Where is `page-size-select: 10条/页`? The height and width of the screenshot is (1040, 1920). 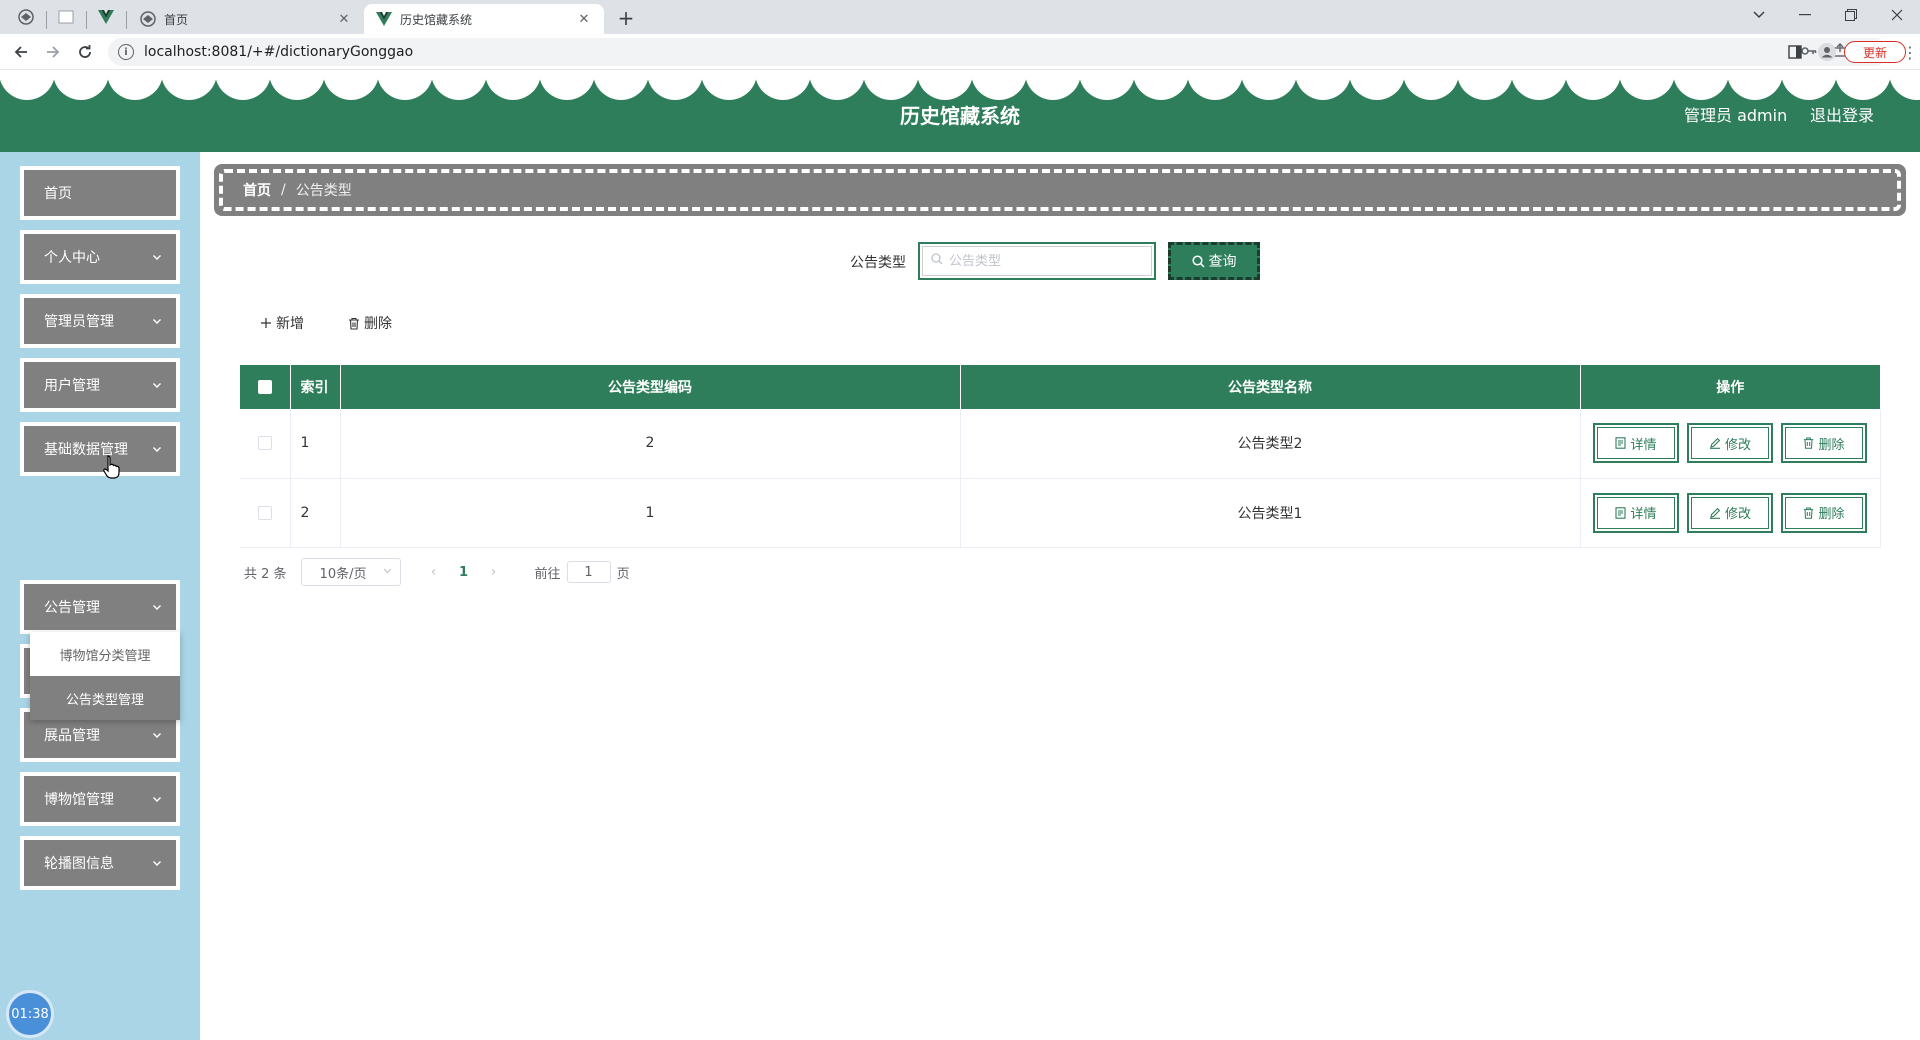 page-size-select: 10条/页 is located at coordinates (350, 572).